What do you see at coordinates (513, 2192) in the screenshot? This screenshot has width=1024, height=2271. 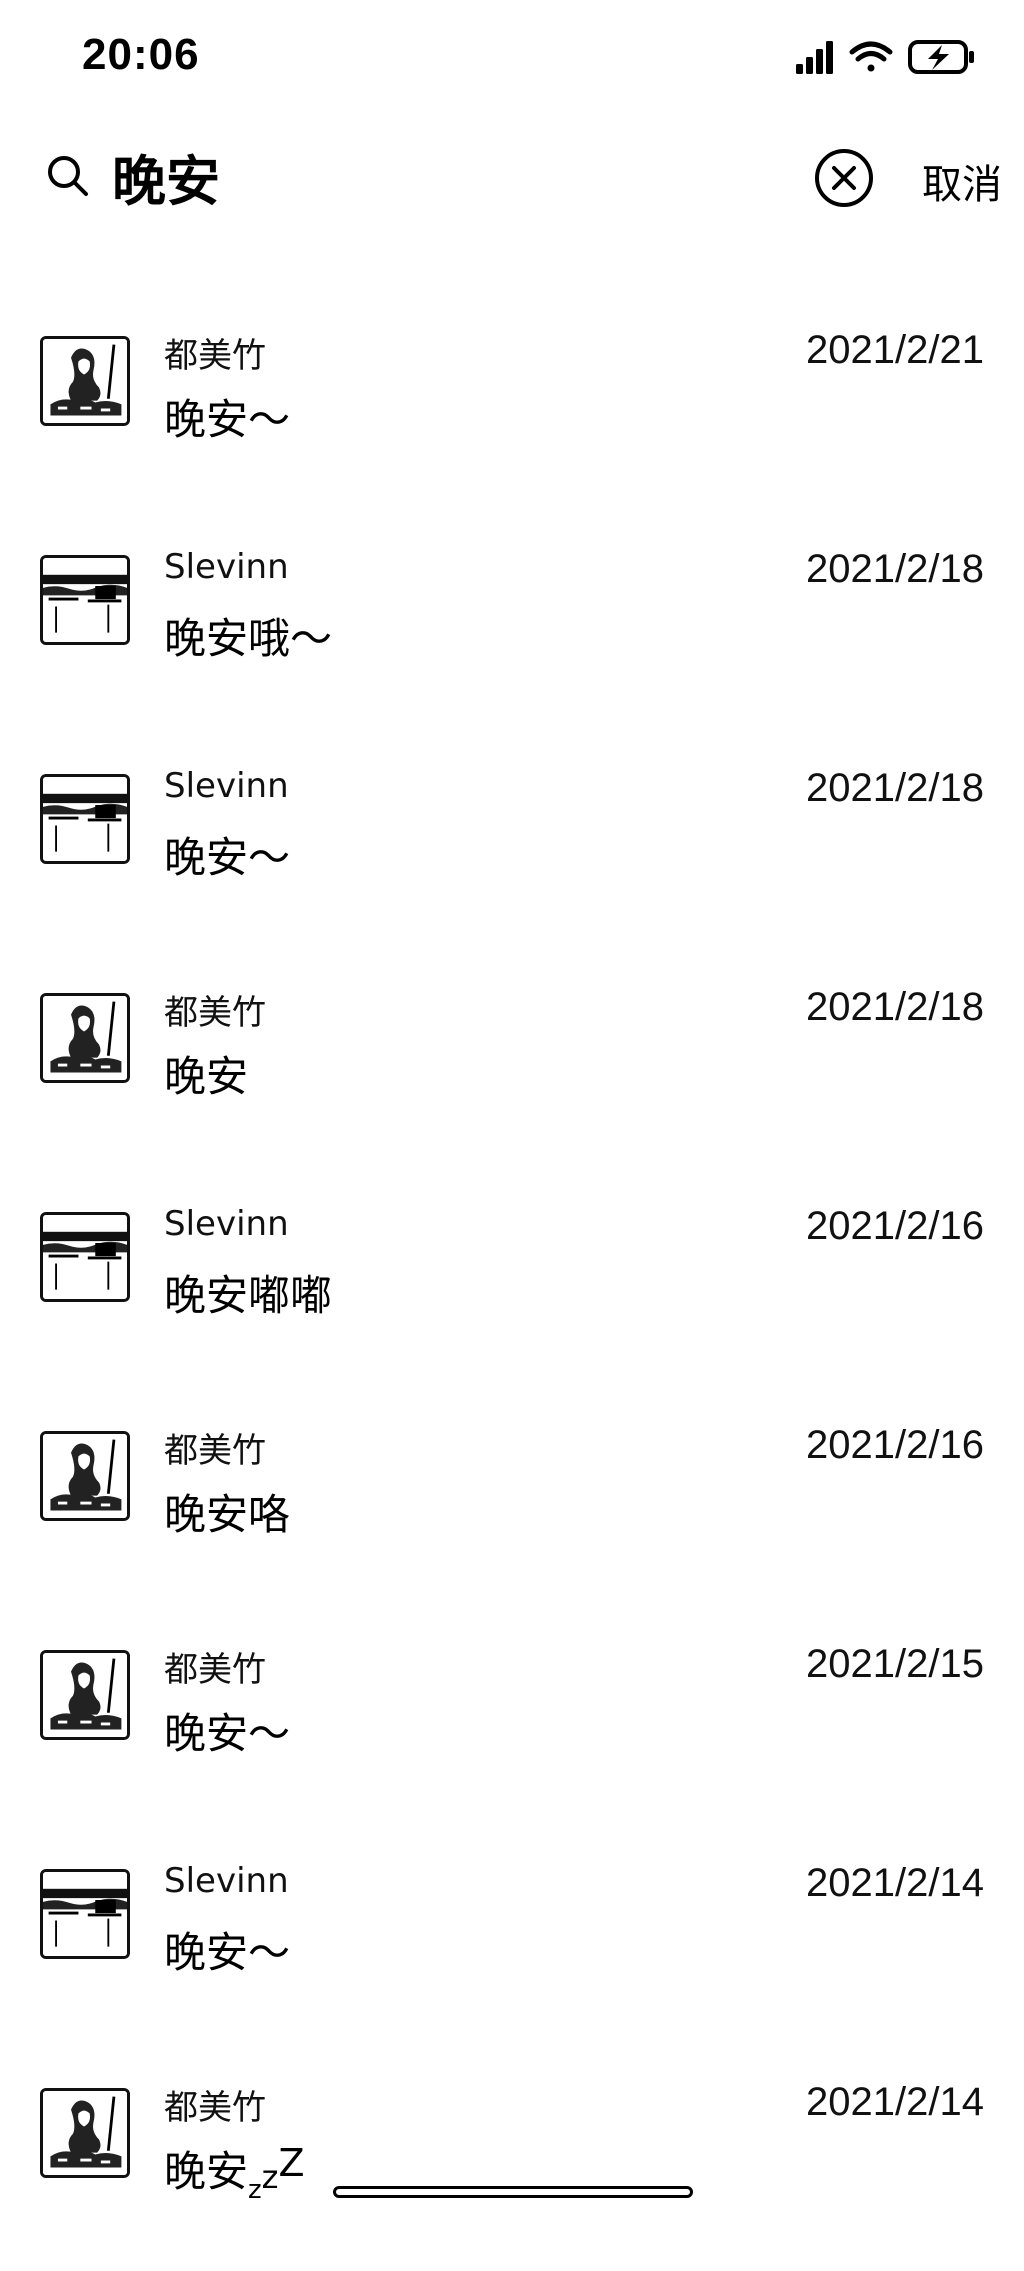 I see `home-indicator` at bounding box center [513, 2192].